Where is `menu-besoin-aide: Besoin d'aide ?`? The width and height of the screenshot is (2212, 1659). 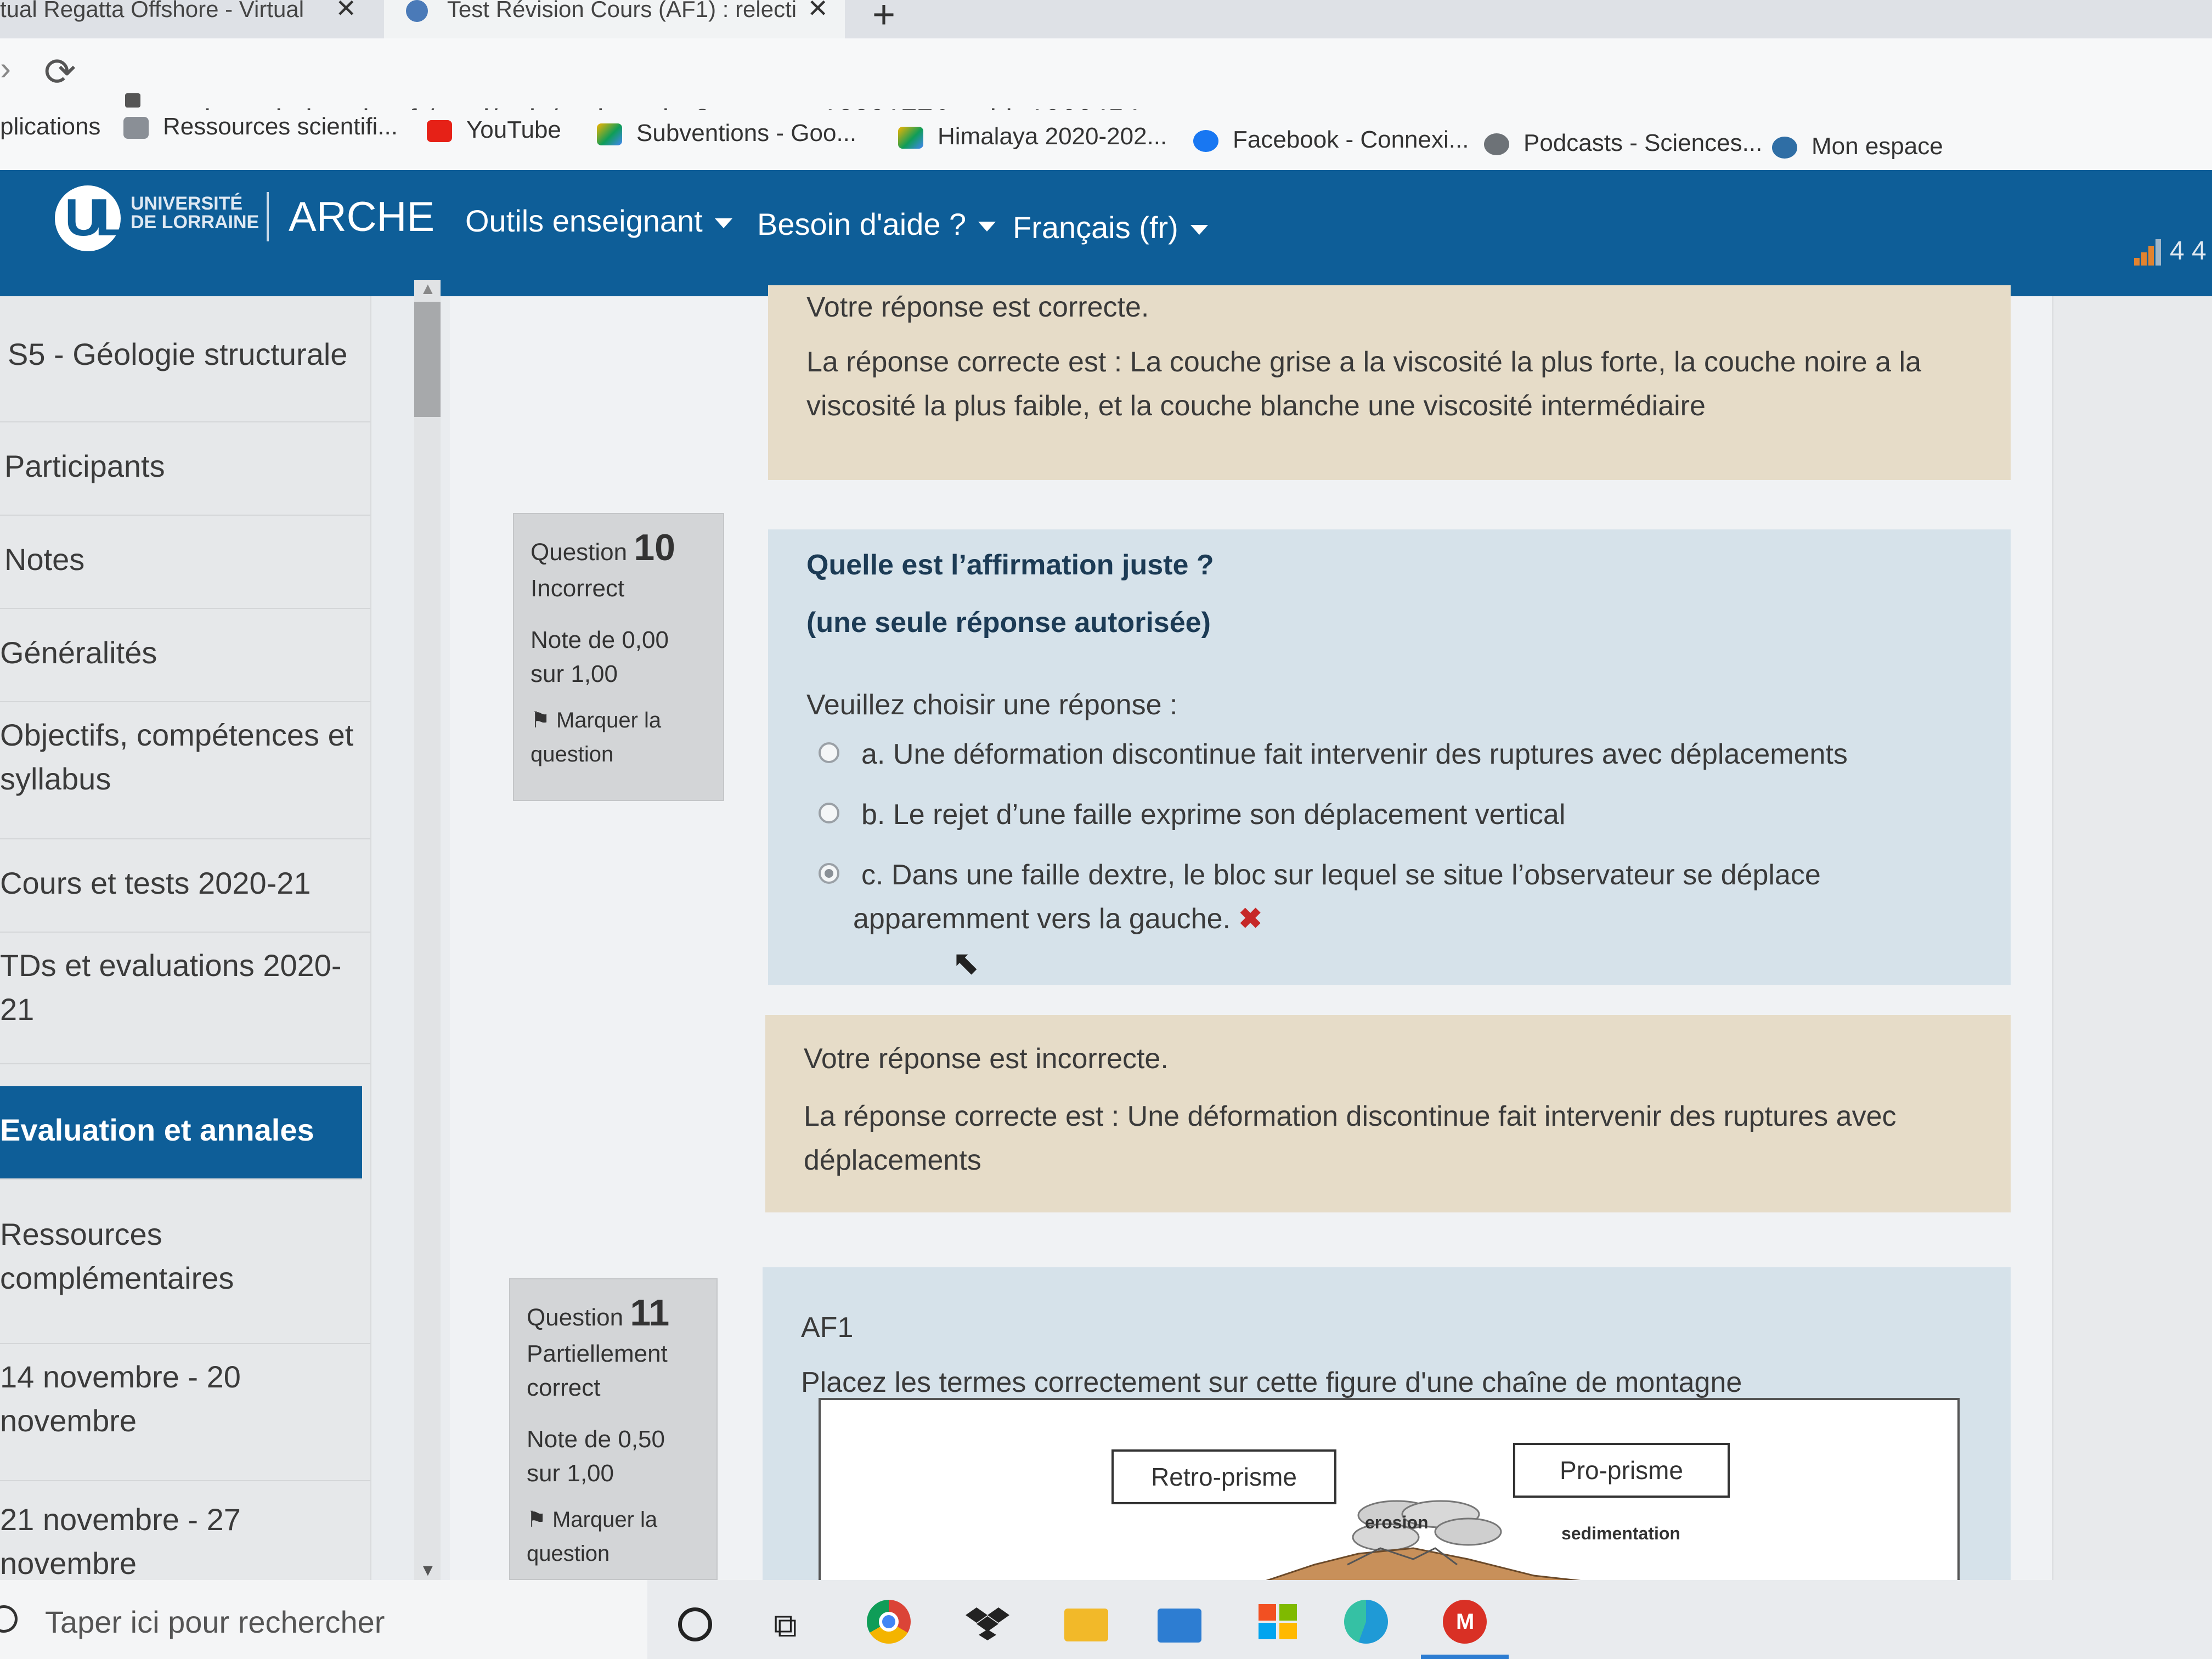 menu-besoin-aide: Besoin d'aide ? is located at coordinates (876, 224).